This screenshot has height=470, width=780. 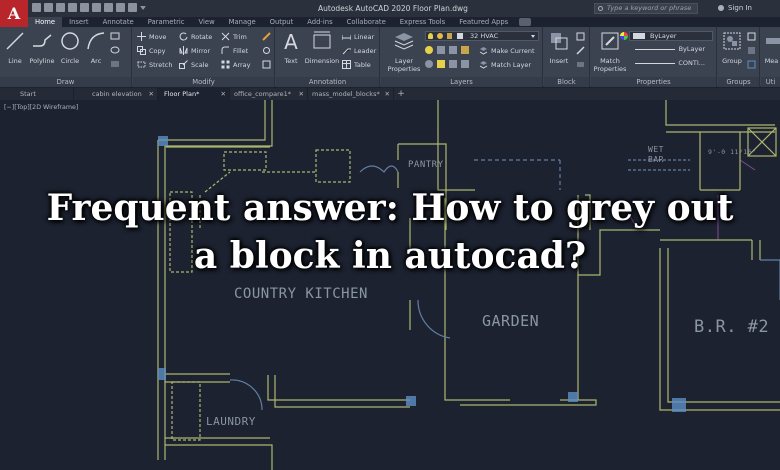 What do you see at coordinates (322, 47) in the screenshot?
I see `dimension-tool-button: Dimension` at bounding box center [322, 47].